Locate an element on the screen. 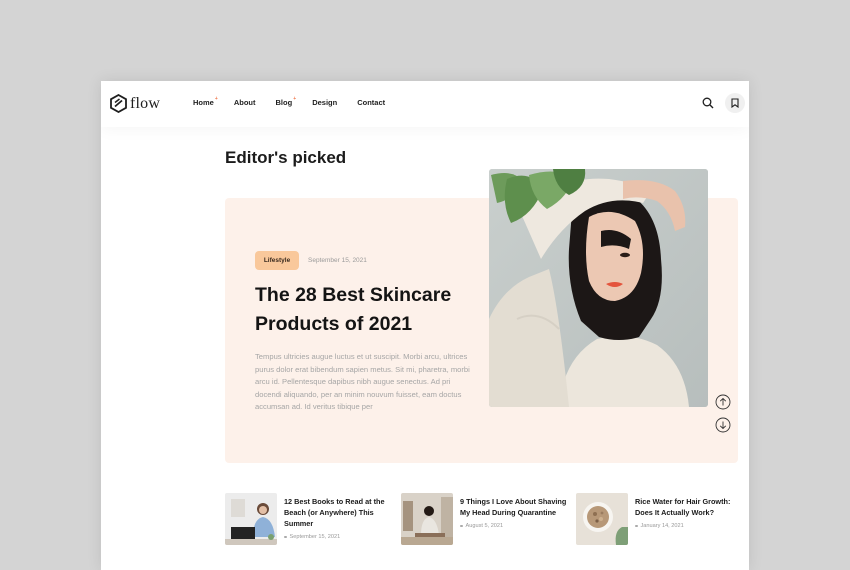 The image size is (850, 570). featured-post-image is located at coordinates (598, 288).